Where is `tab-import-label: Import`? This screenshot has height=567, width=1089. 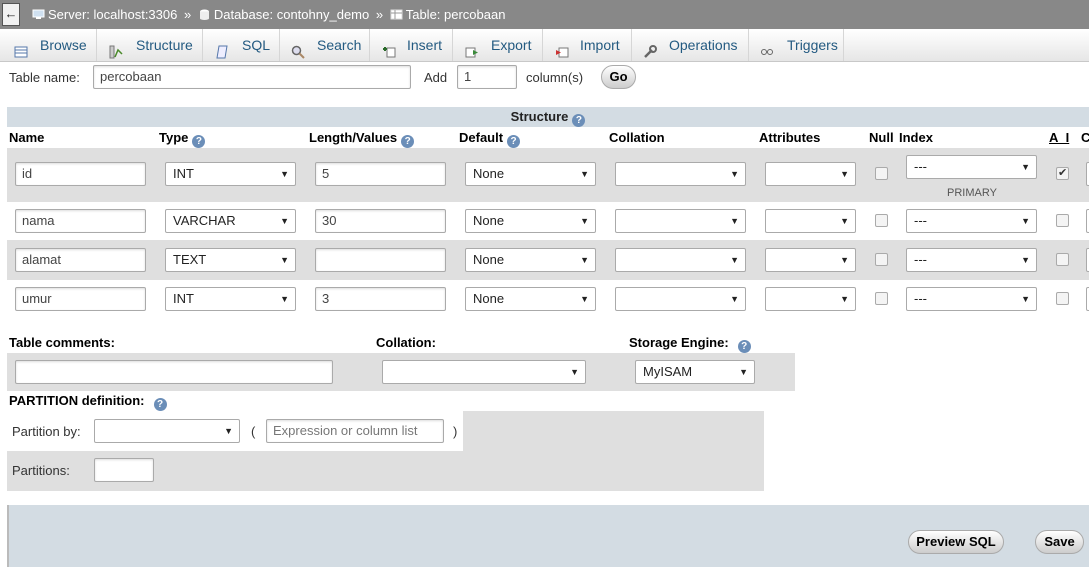 tab-import-label: Import is located at coordinates (600, 45).